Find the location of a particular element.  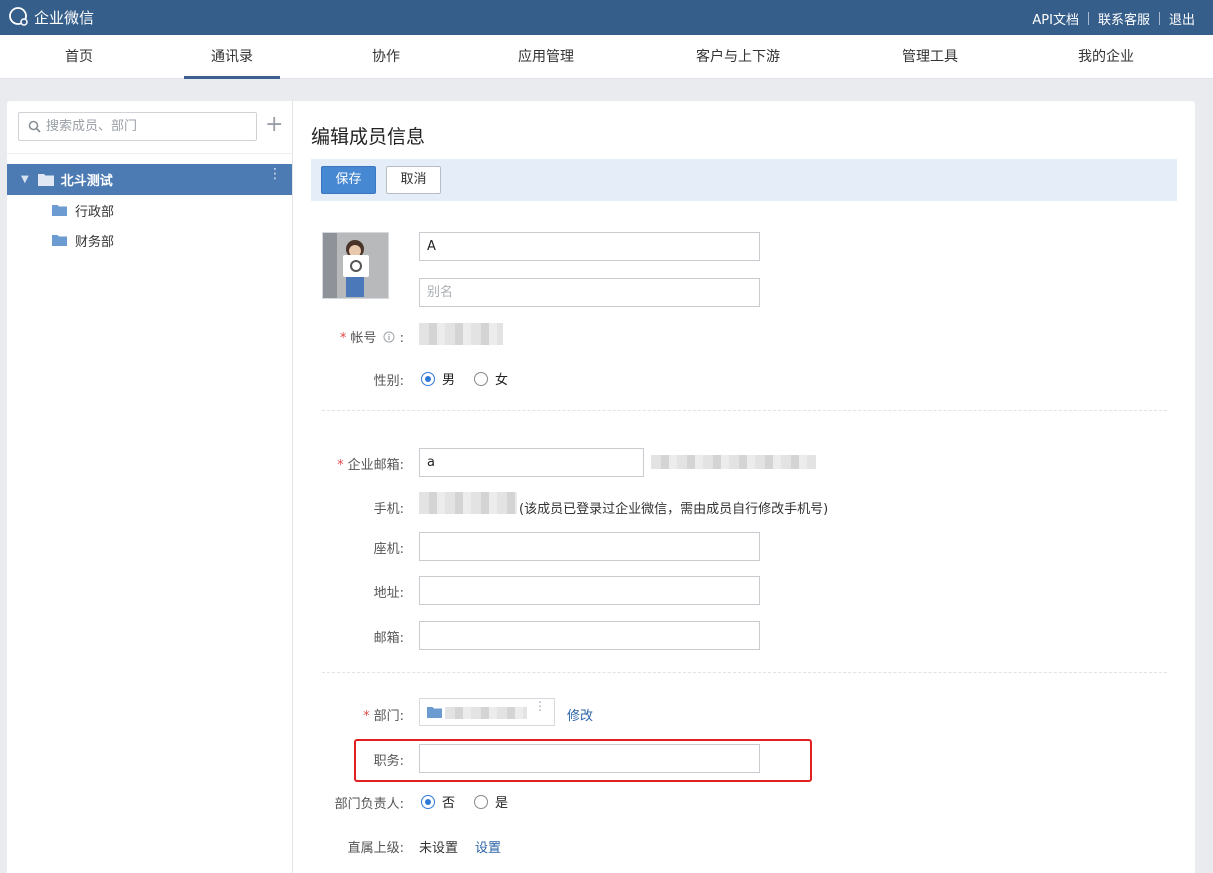

collapse-triangle-icon: ▼ is located at coordinates (25, 179).